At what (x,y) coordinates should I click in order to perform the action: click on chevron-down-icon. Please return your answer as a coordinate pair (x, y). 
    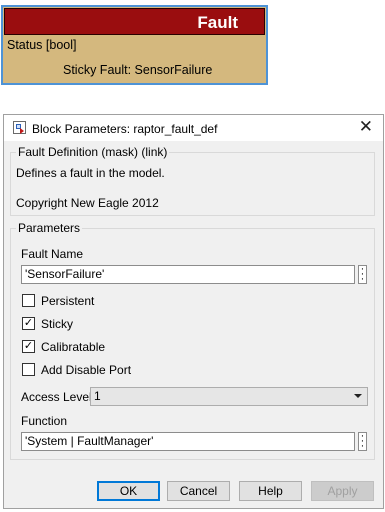
    Looking at the image, I should click on (358, 396).